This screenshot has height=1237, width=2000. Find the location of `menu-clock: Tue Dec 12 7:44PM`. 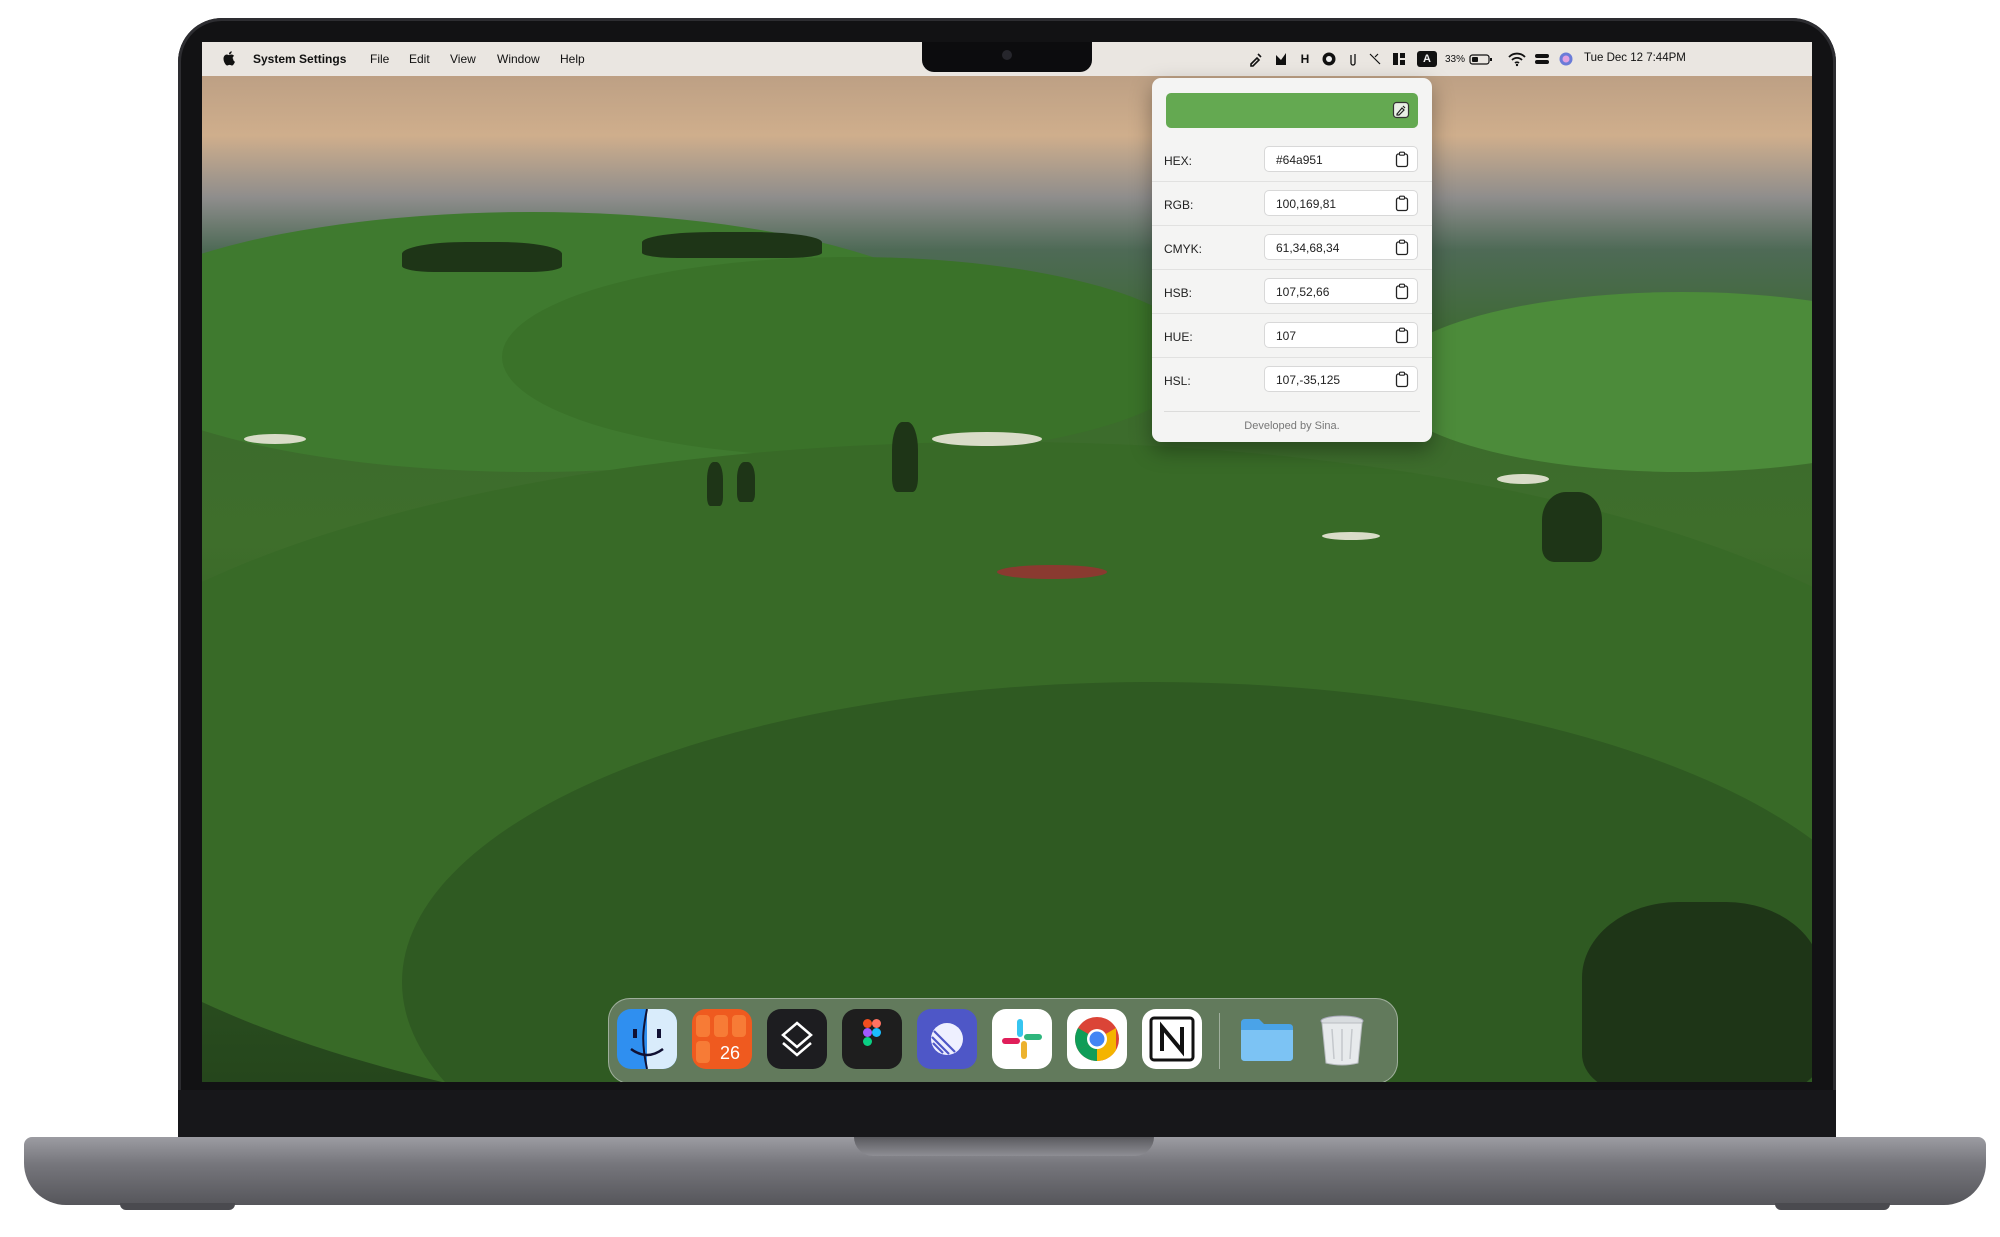

menu-clock: Tue Dec 12 7:44PM is located at coordinates (1635, 58).